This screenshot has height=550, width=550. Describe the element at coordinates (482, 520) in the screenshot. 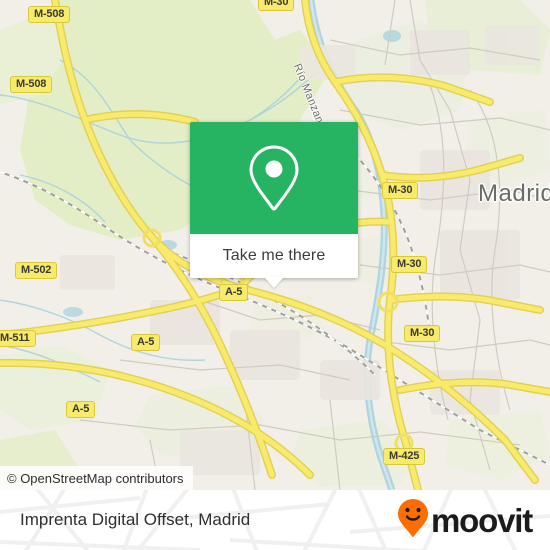

I see `moovit-wordmark: moovit` at that location.